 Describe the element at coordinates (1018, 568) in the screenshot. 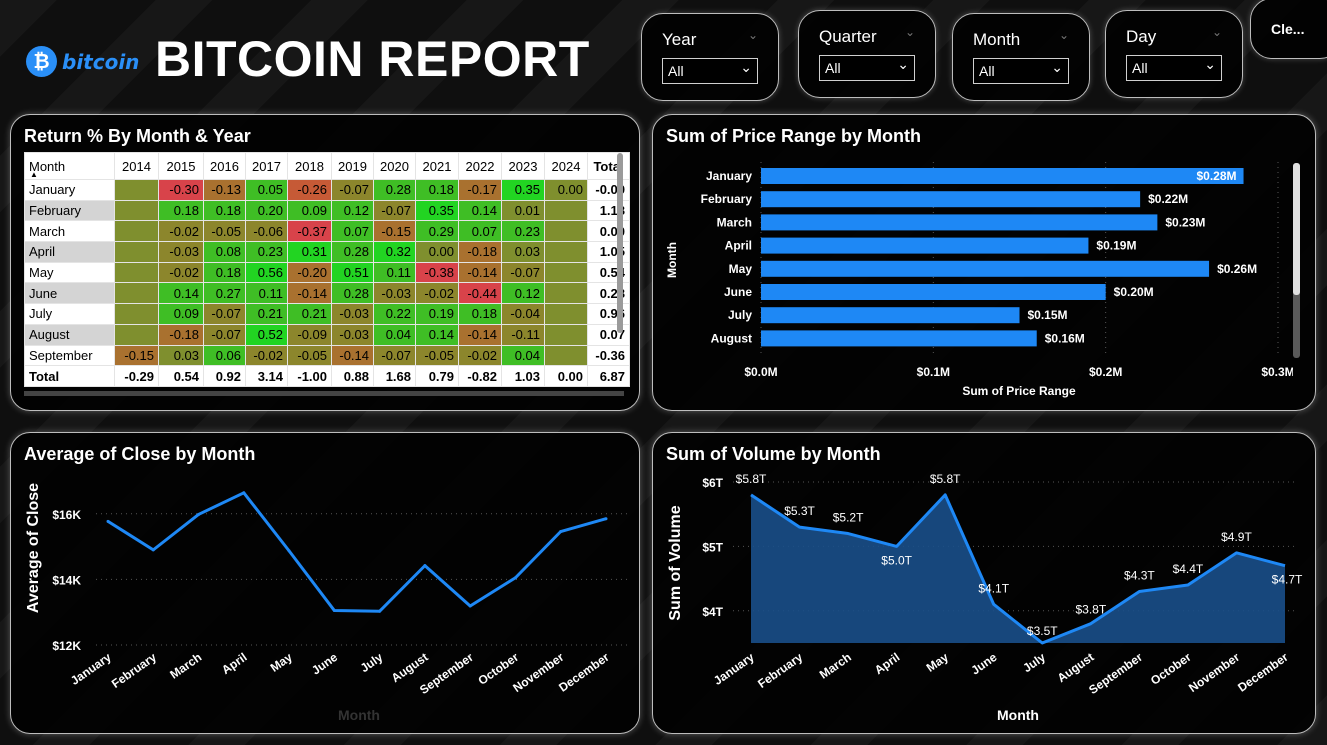

I see `series-area` at that location.